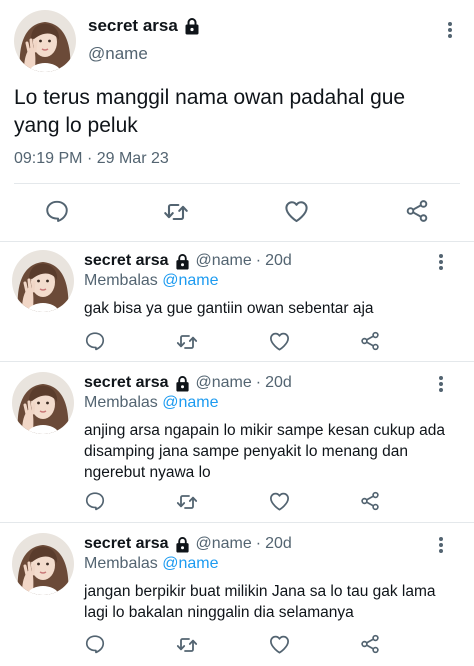 This screenshot has width=474, height=666. Describe the element at coordinates (132, 158) in the screenshot. I see `tweet-date: 29 Mar 23` at that location.